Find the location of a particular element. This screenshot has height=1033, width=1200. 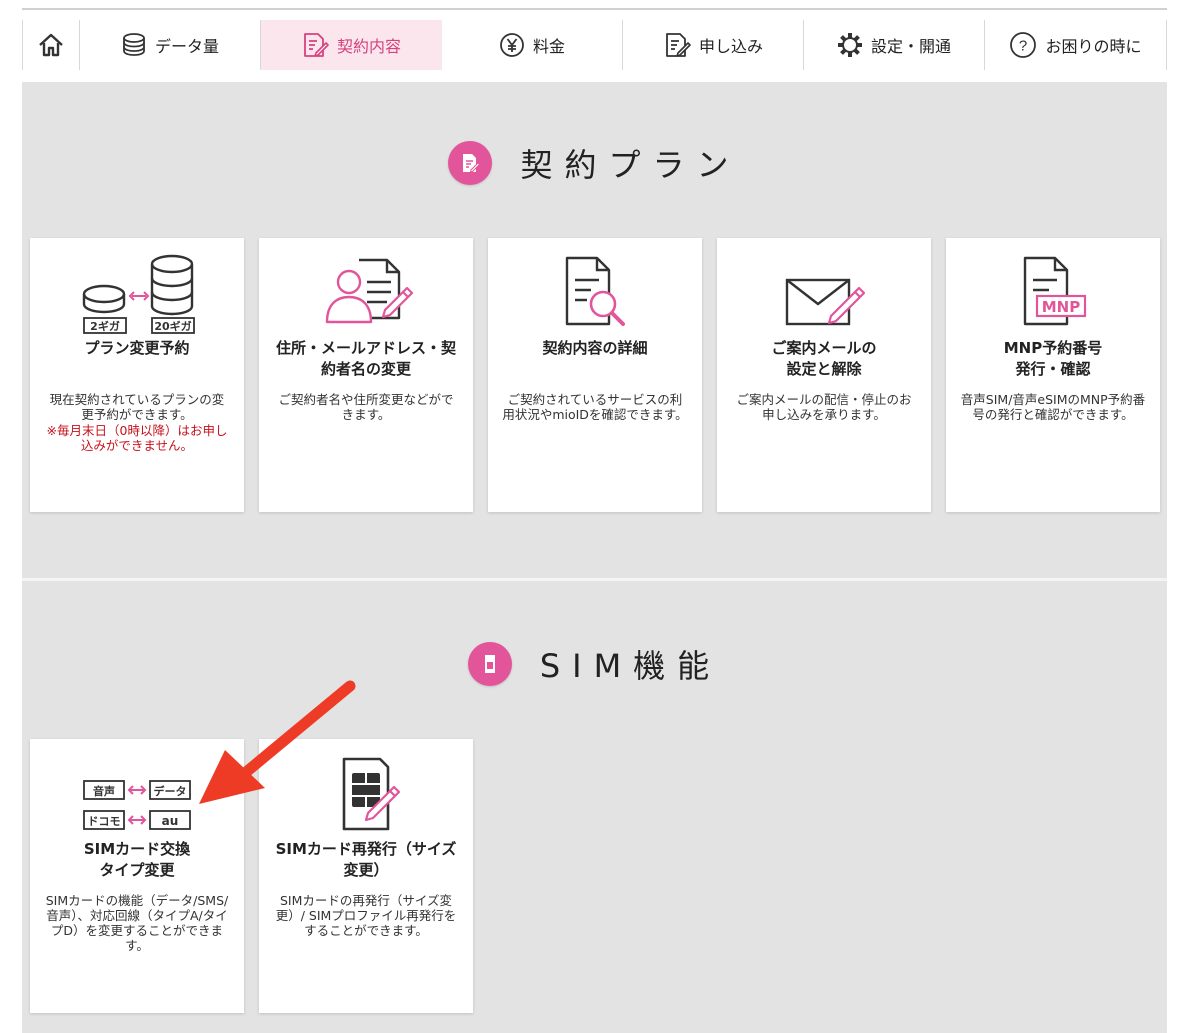

mail-edit-icon is located at coordinates (825, 302).